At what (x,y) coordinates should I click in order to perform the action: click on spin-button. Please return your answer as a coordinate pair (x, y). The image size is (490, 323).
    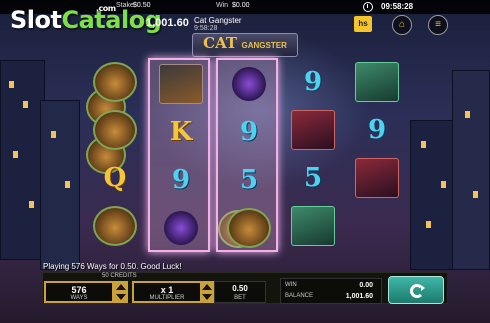
    Looking at the image, I should click on (416, 290).